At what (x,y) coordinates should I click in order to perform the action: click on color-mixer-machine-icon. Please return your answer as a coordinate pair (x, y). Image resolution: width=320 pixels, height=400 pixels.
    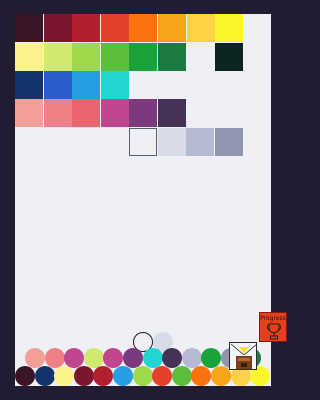
    Looking at the image, I should click on (244, 356).